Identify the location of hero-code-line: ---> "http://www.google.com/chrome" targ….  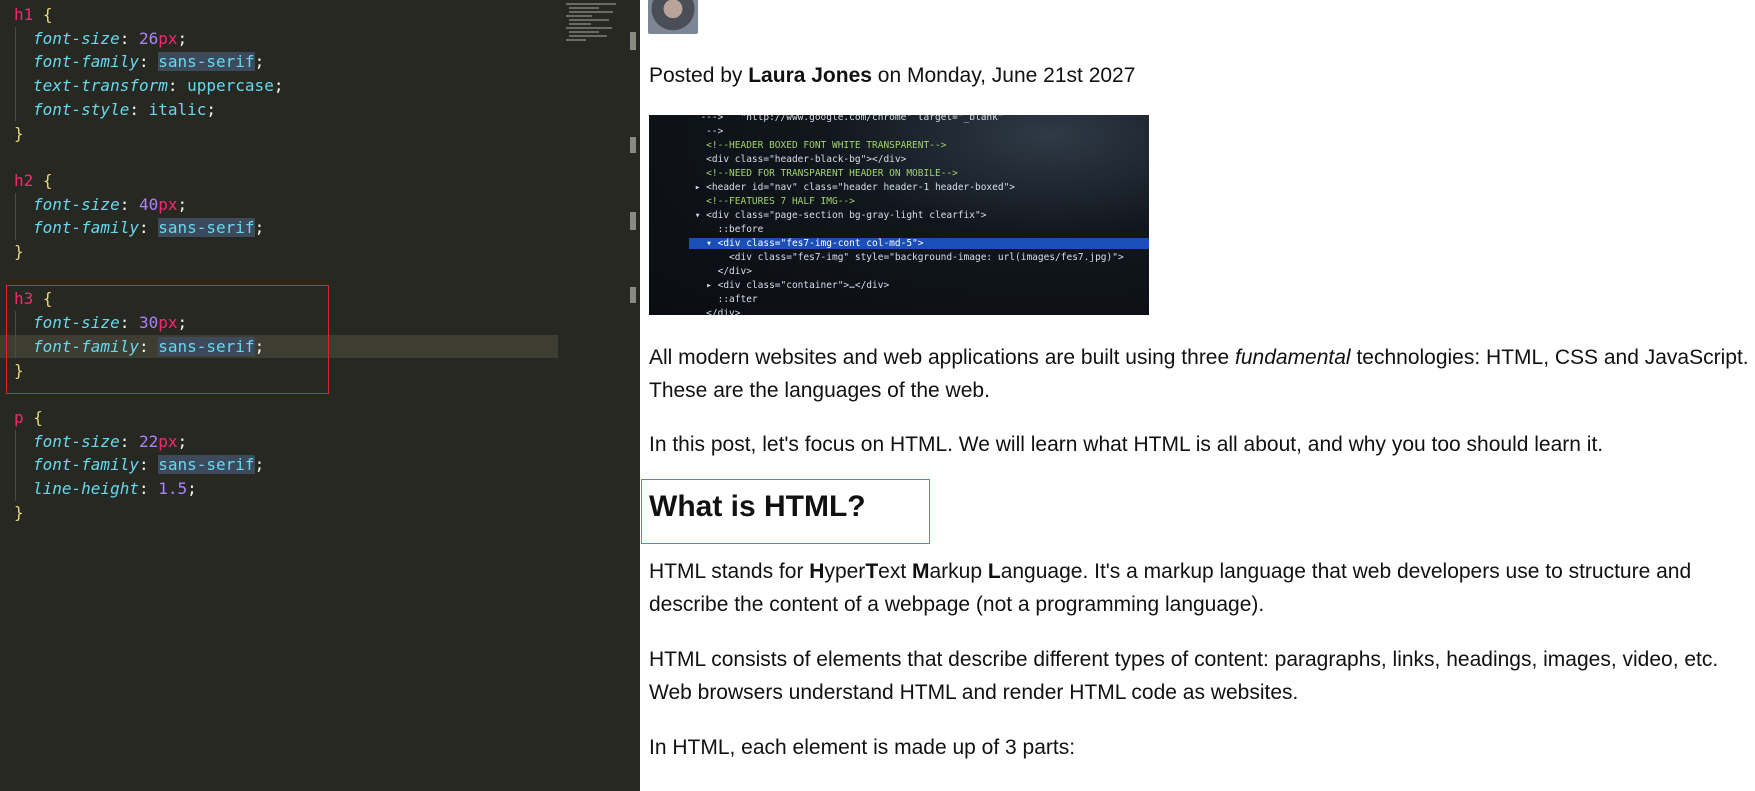
(846, 119).